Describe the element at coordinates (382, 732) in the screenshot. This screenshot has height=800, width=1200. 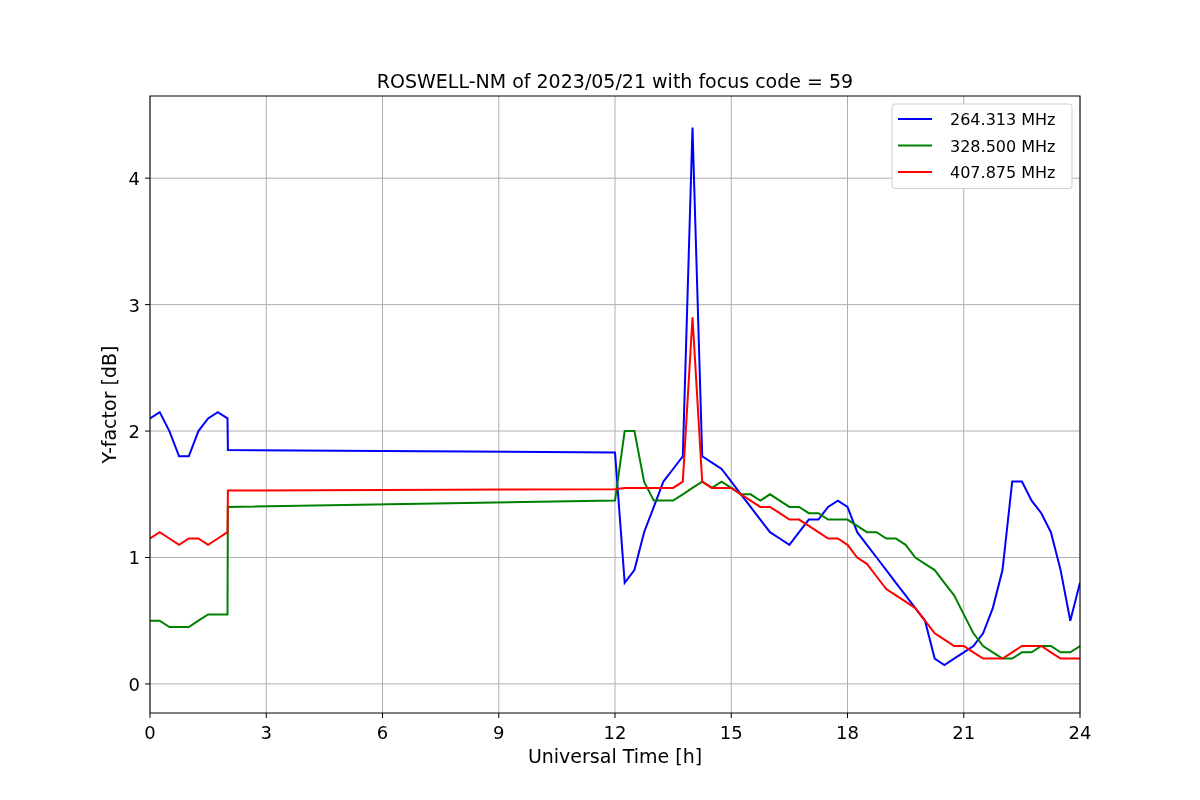
I see `x-tick-label: 6` at that location.